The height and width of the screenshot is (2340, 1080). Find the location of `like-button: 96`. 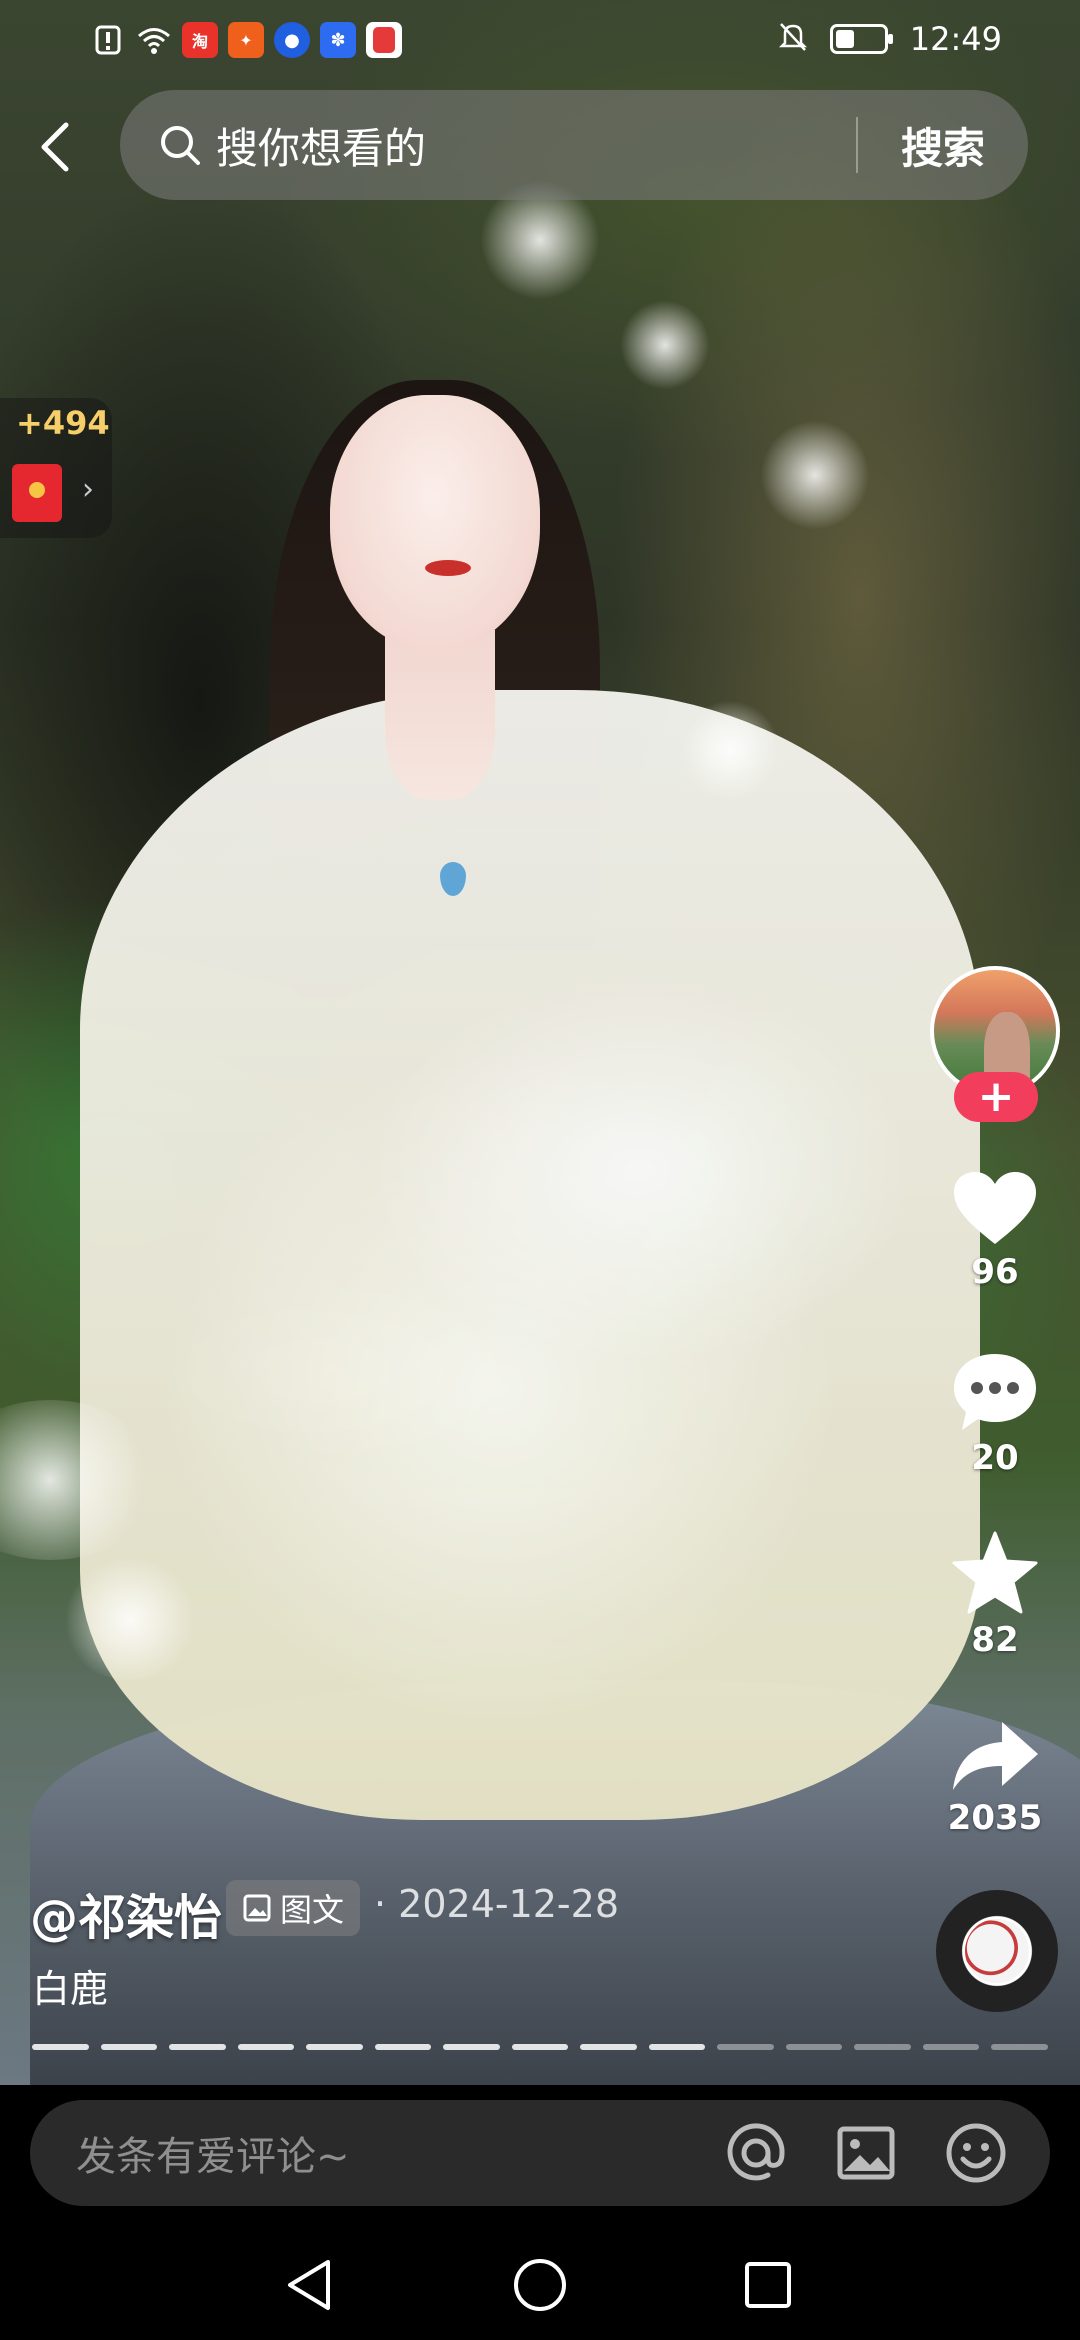

like-button: 96 is located at coordinates (995, 1230).